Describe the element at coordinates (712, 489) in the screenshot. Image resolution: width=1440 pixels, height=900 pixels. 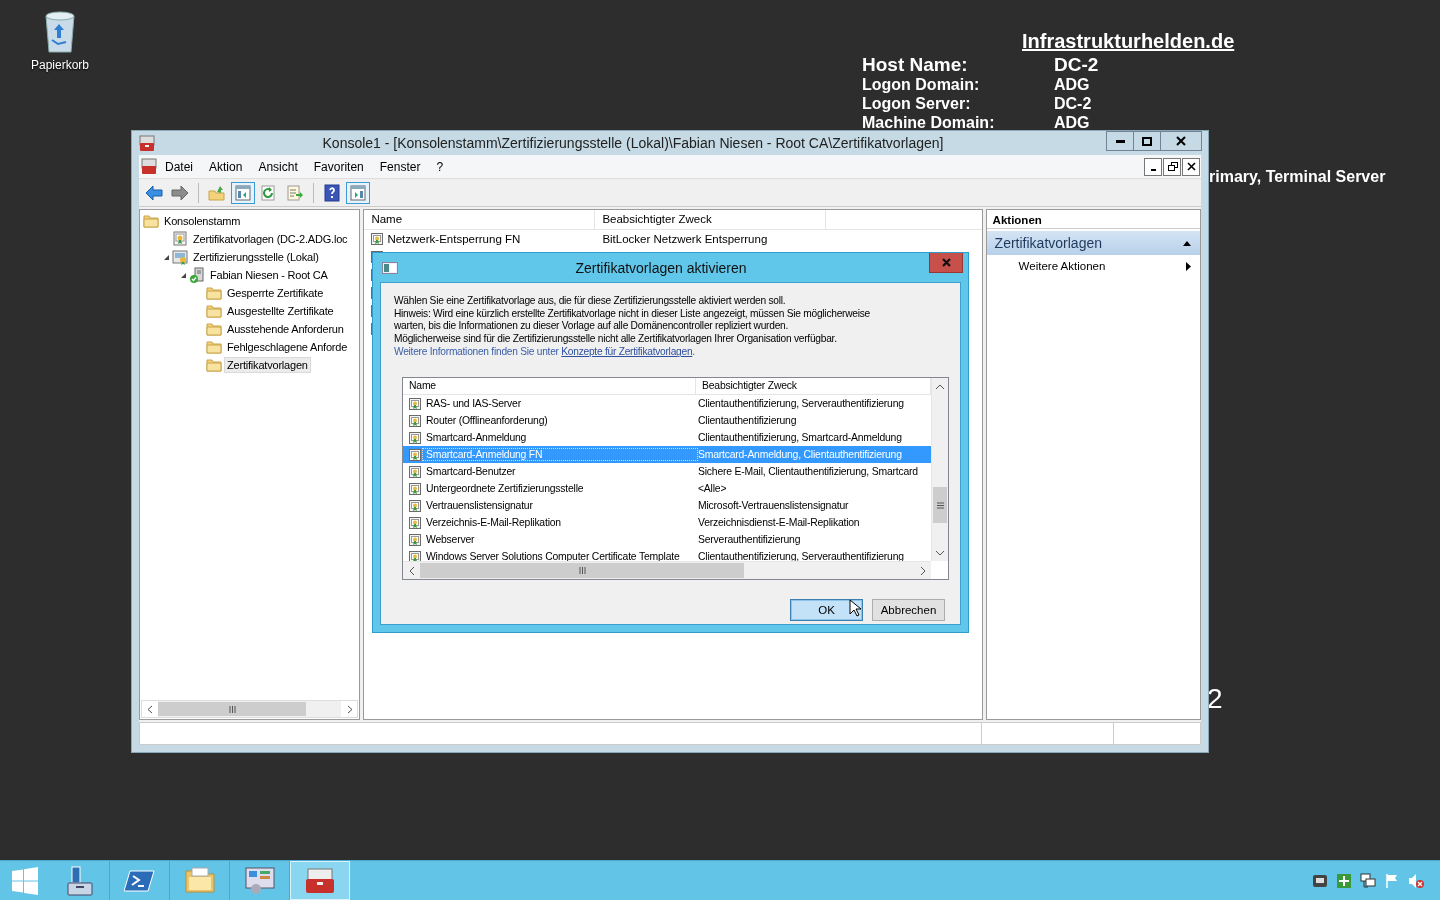
I see `row-purpose: <Alle>` at that location.